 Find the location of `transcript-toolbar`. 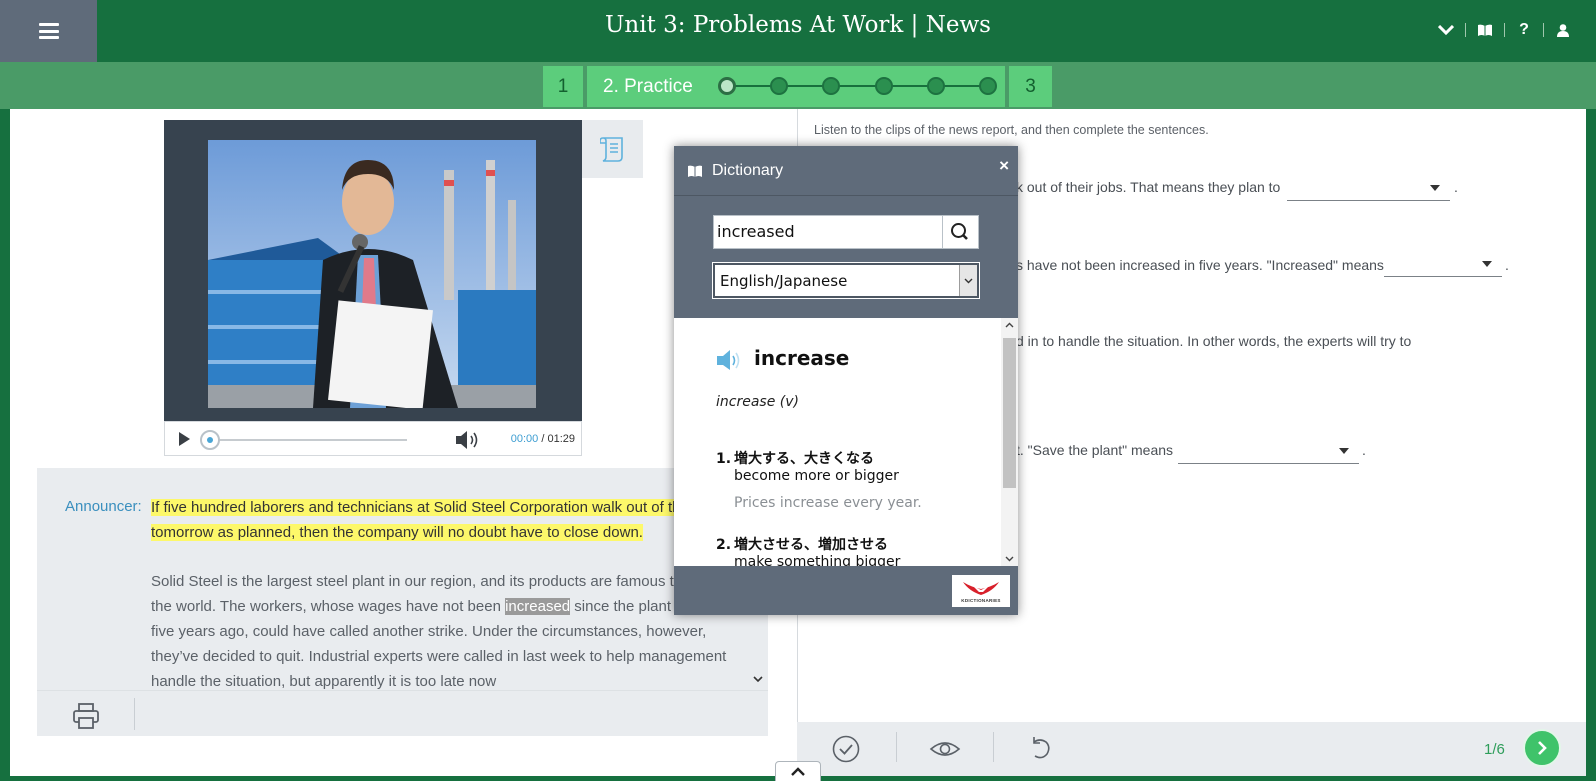

transcript-toolbar is located at coordinates (402, 713).